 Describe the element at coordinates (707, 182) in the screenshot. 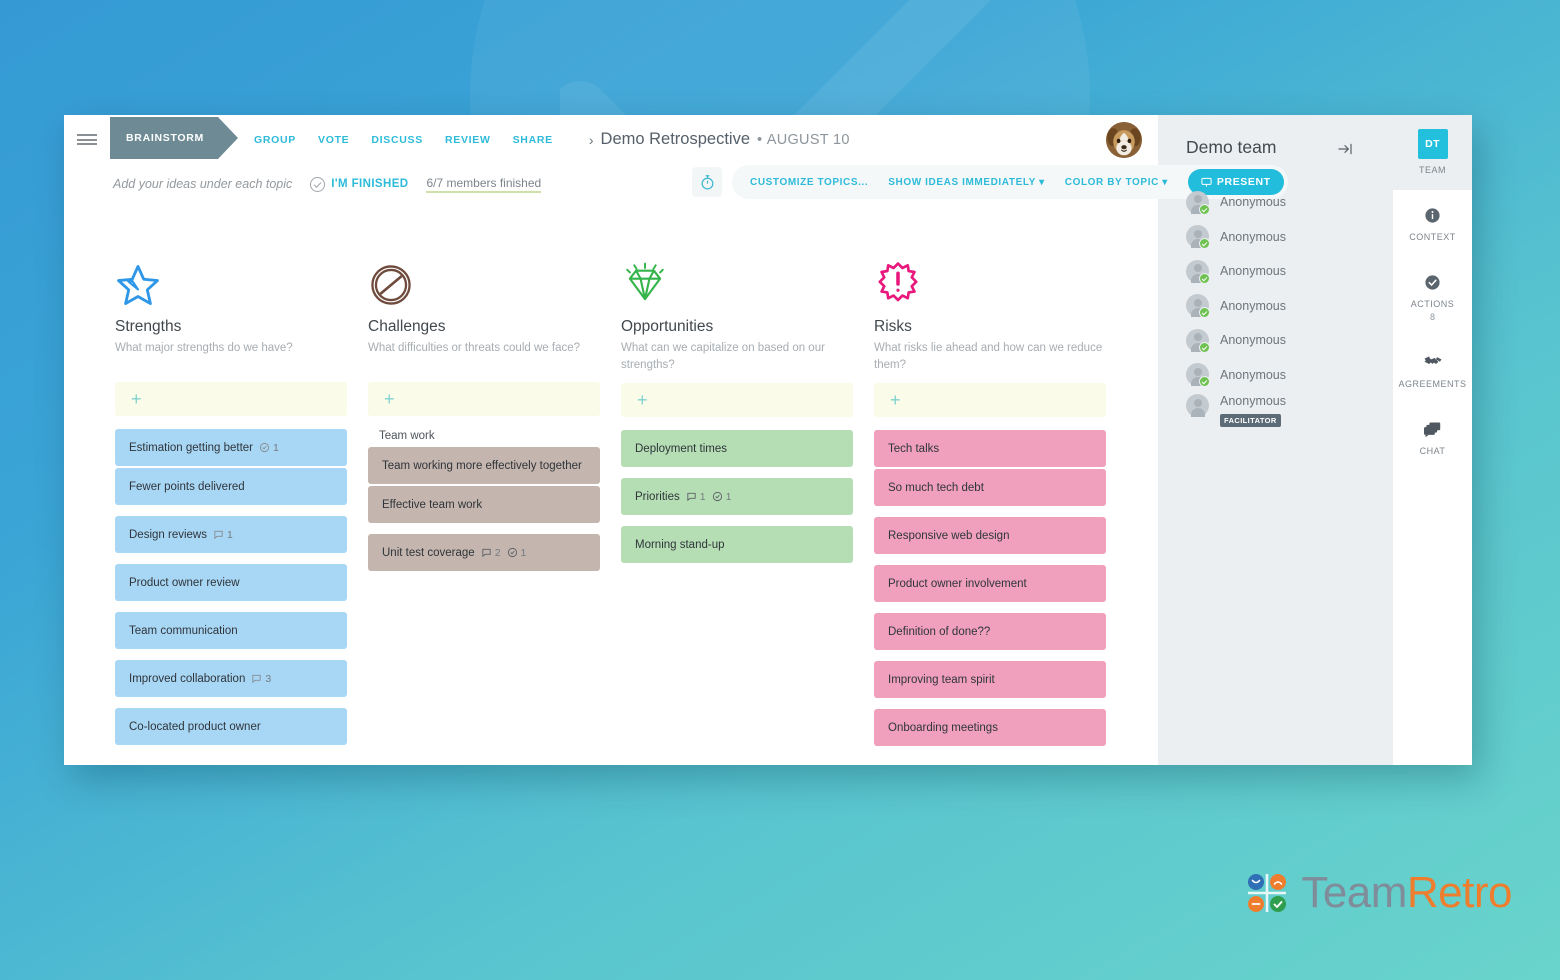

I see `timer-icon` at that location.